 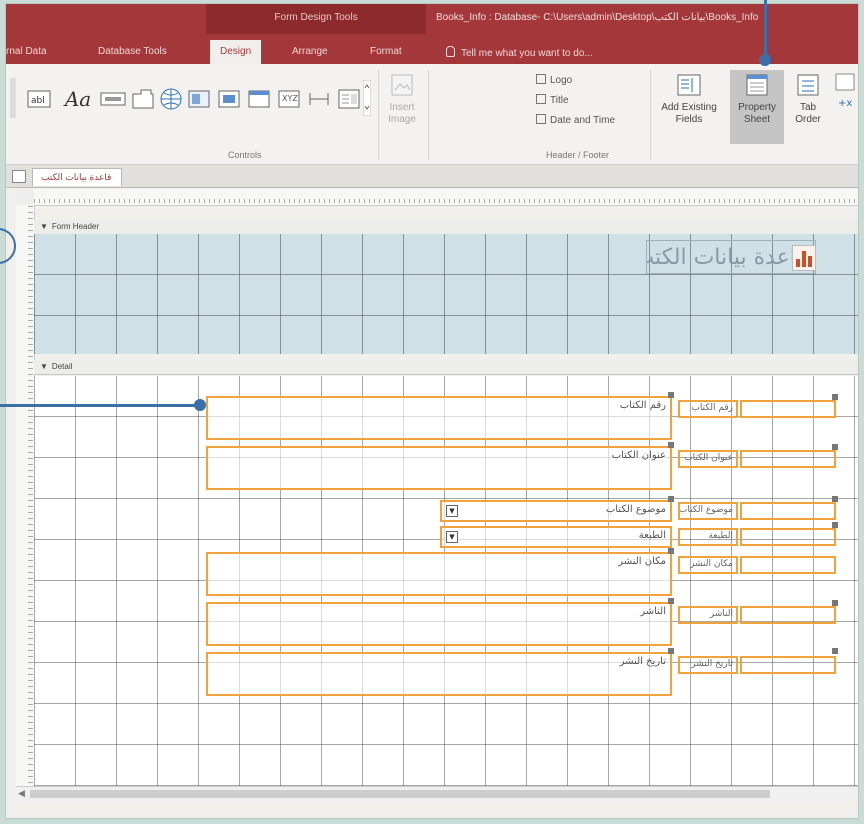 What do you see at coordinates (310, 51) in the screenshot?
I see `tab-arrange: Arrange` at bounding box center [310, 51].